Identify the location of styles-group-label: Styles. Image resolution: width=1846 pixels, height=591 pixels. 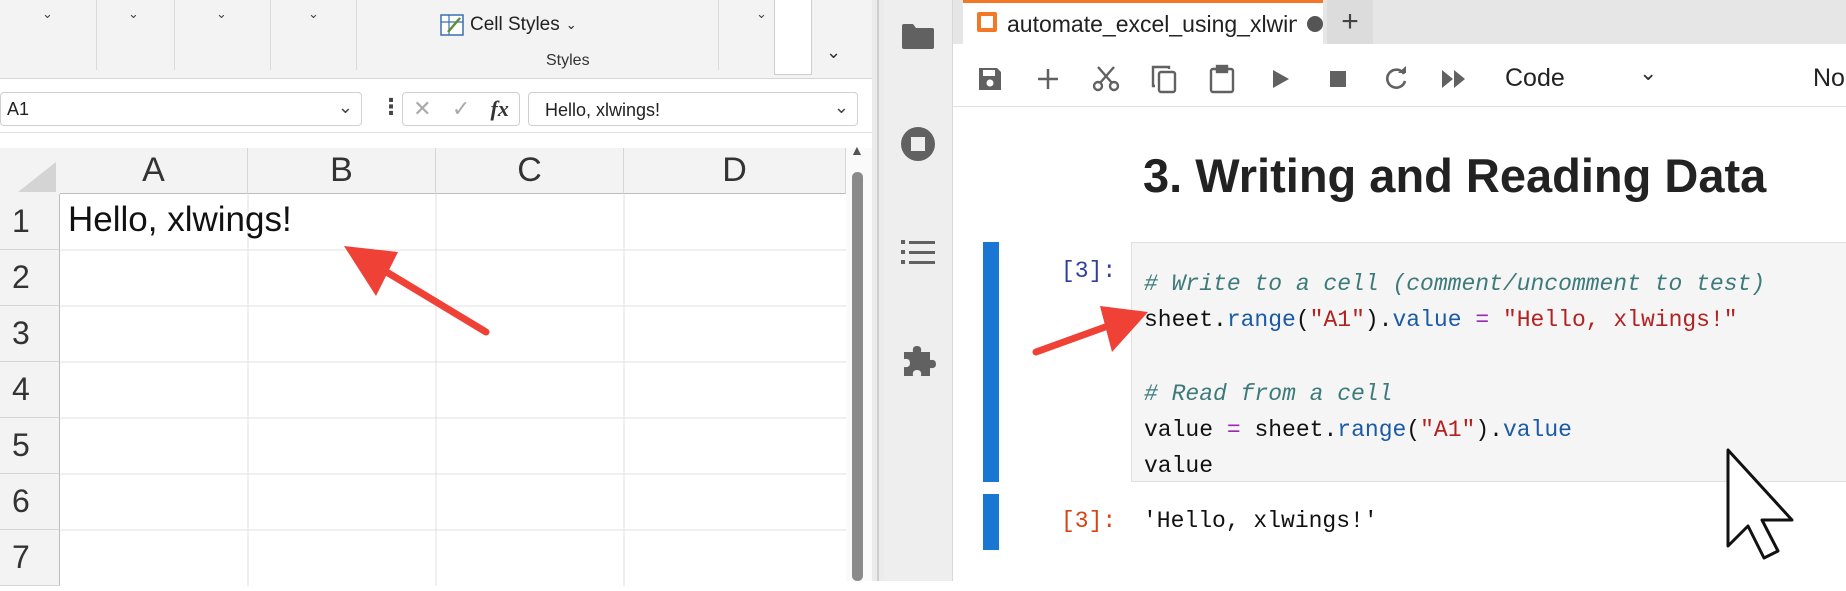
(568, 60).